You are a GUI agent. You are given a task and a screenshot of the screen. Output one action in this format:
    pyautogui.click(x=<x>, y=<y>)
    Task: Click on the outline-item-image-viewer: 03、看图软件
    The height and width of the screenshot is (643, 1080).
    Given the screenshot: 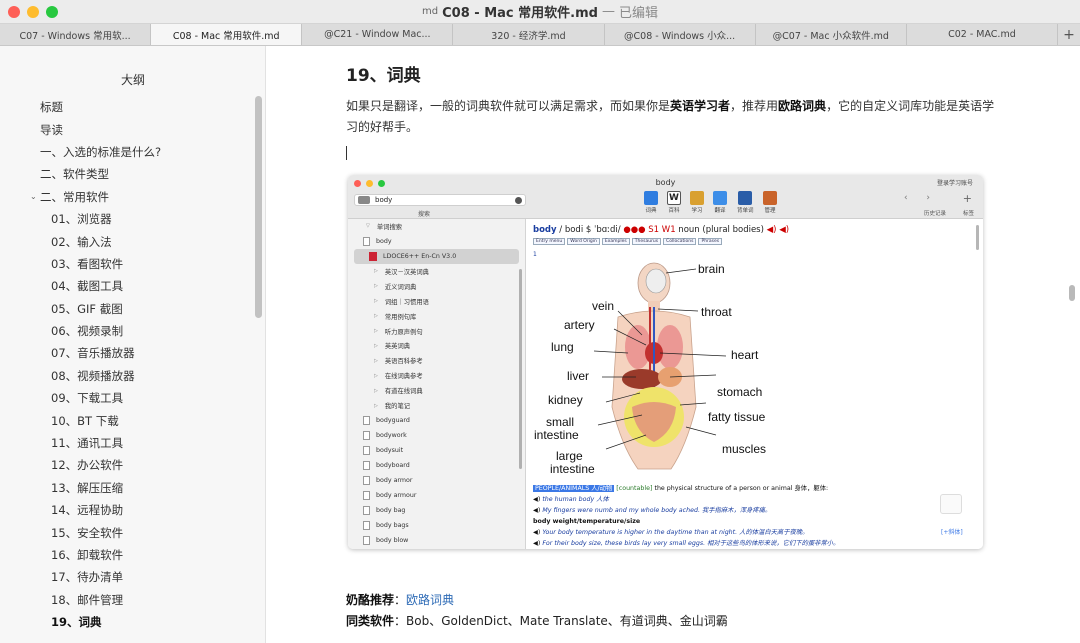 What is the action you would take?
    pyautogui.click(x=127, y=264)
    